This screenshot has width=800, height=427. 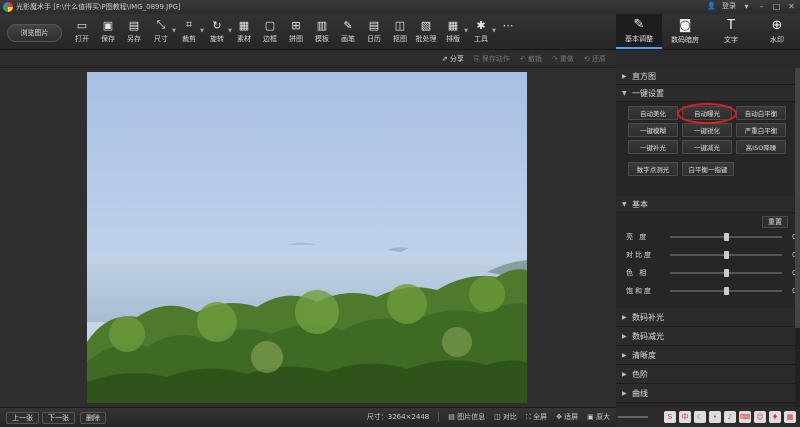 What do you see at coordinates (707, 147) in the screenshot?
I see `one-click-reduce-light-button: 一键减光` at bounding box center [707, 147].